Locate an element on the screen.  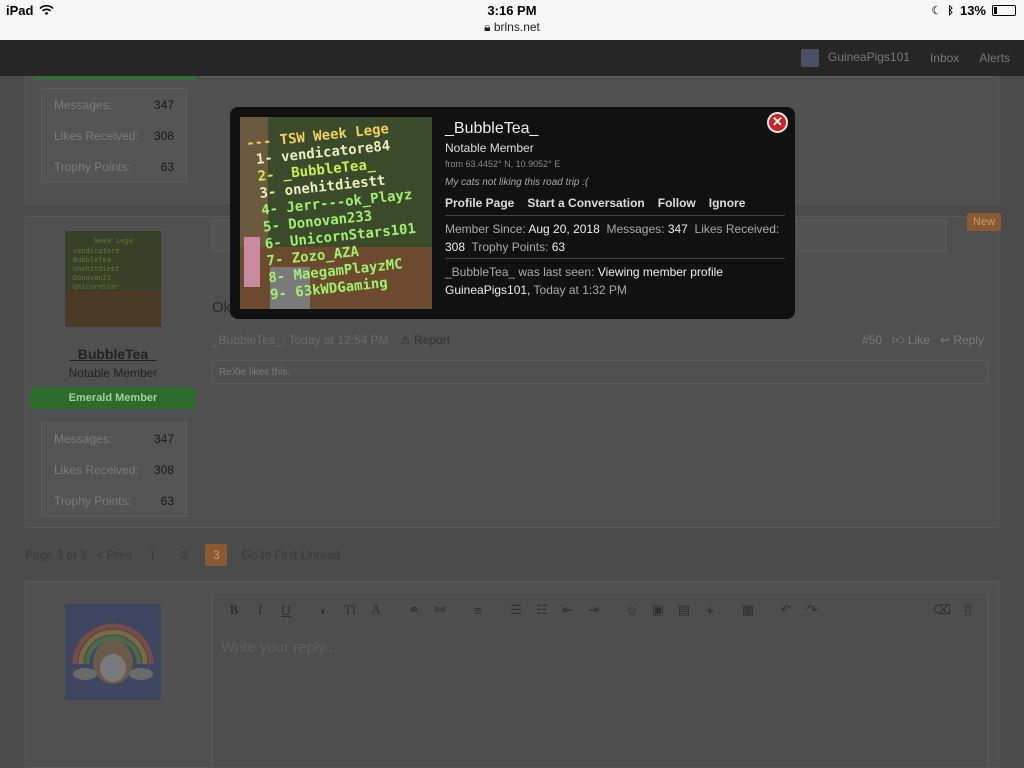
messages-value: 347 is located at coordinates (677, 229).